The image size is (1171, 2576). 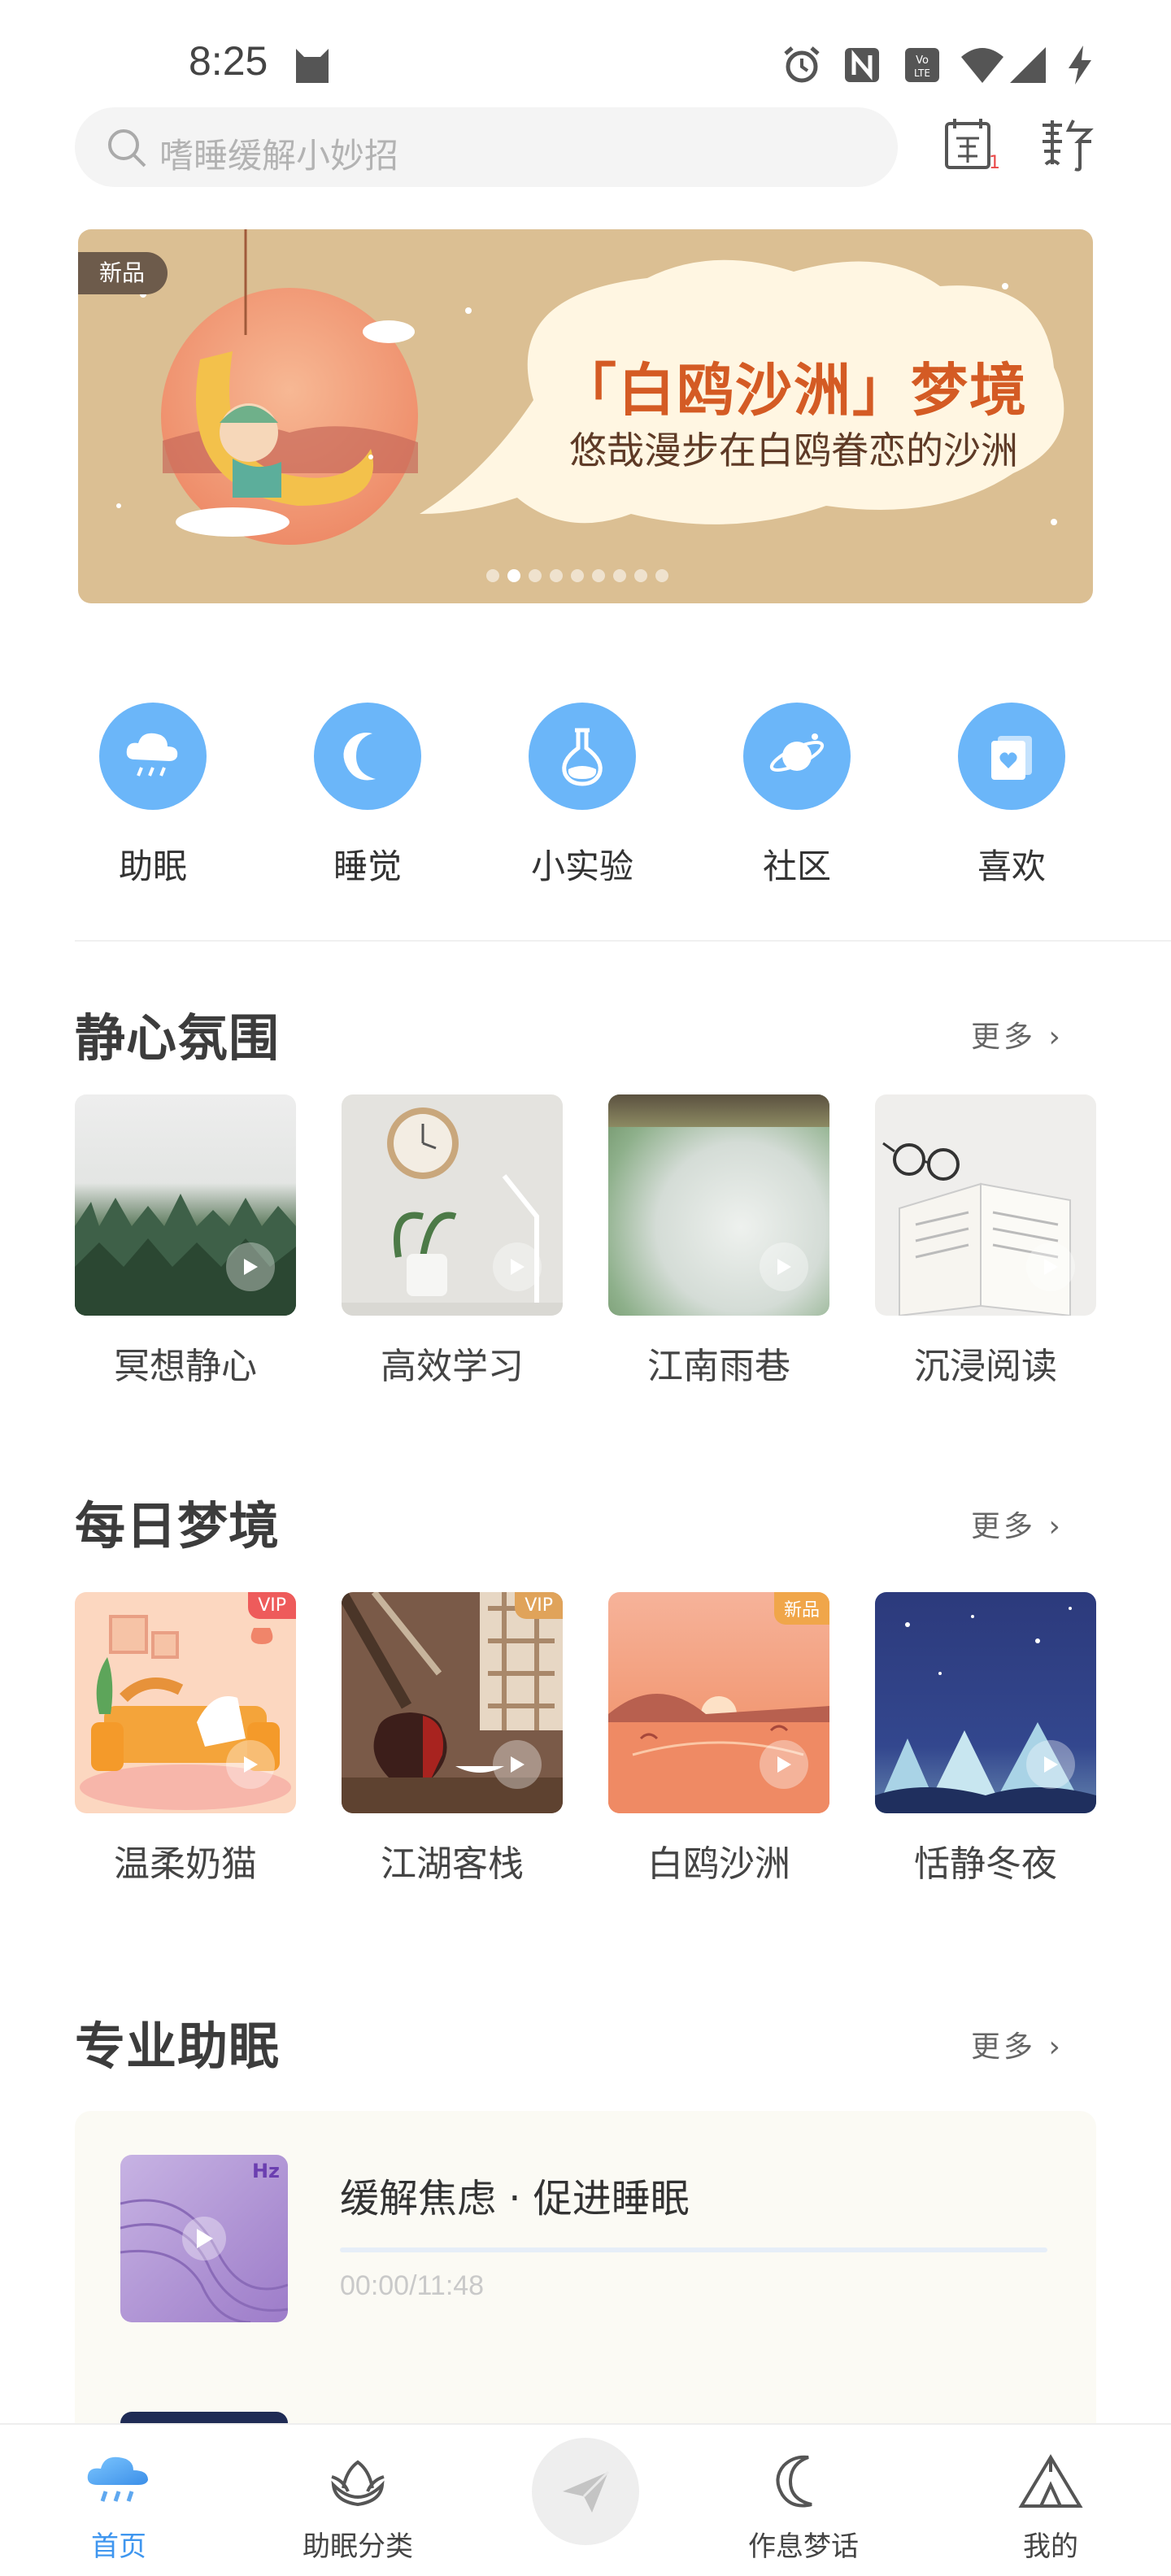 I want to click on checkin-button: 1, so click(x=972, y=148).